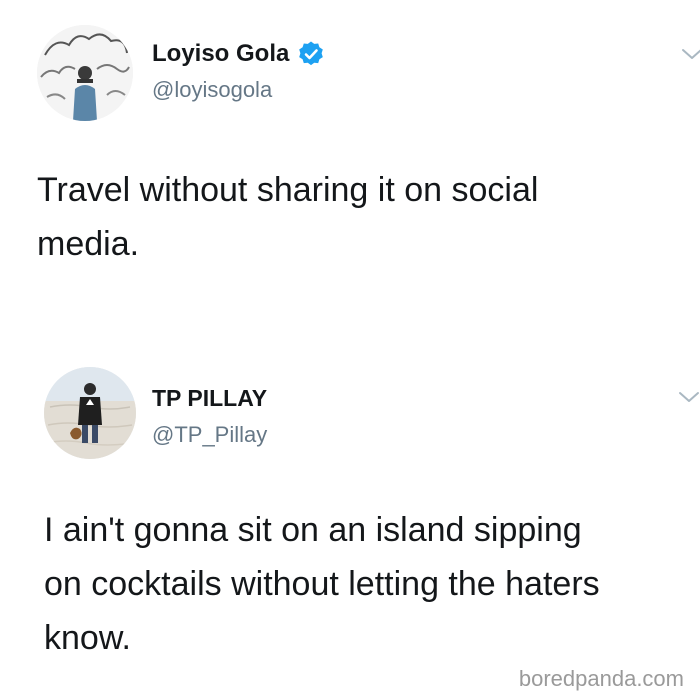 This screenshot has height=700, width=700. What do you see at coordinates (88, 244) in the screenshot?
I see `tweet-text-line: media.` at bounding box center [88, 244].